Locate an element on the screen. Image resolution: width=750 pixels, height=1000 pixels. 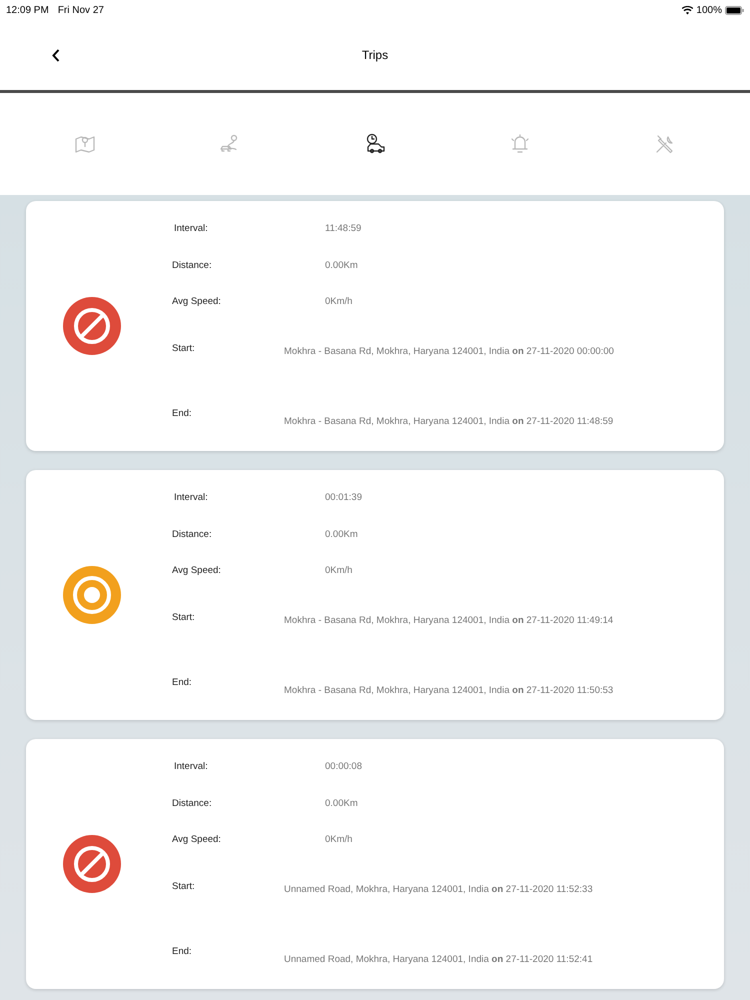
bell-icon is located at coordinates (520, 144).